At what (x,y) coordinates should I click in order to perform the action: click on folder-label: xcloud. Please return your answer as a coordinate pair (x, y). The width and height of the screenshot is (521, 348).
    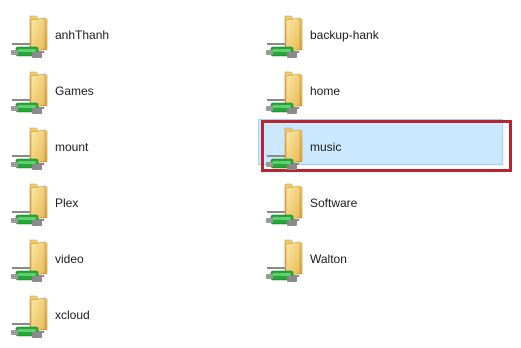
    Looking at the image, I should click on (72, 315).